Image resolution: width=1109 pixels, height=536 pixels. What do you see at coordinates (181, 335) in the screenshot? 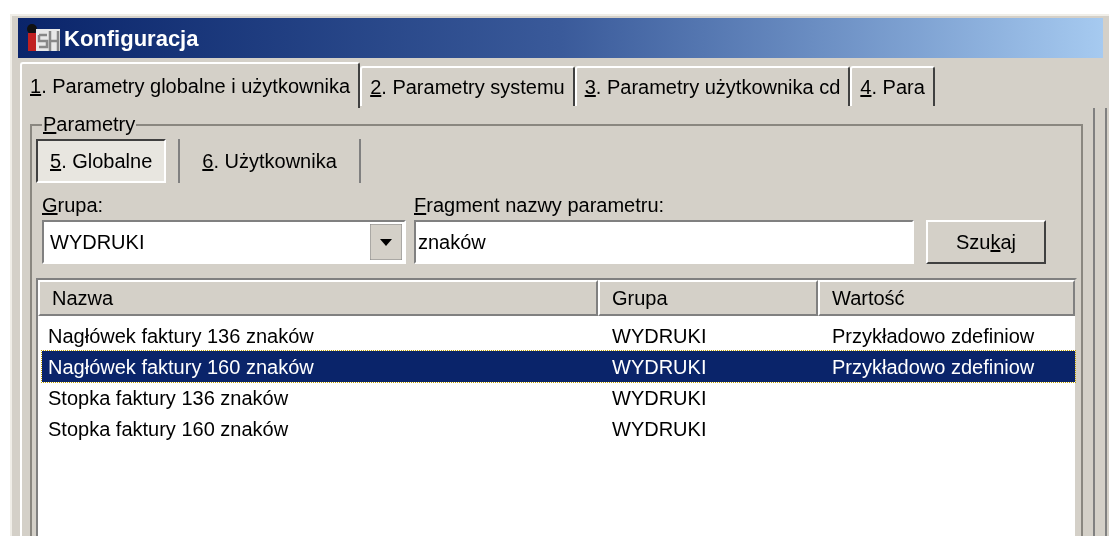
I see `table-cell: Nagłówek faktury 136 znaków` at bounding box center [181, 335].